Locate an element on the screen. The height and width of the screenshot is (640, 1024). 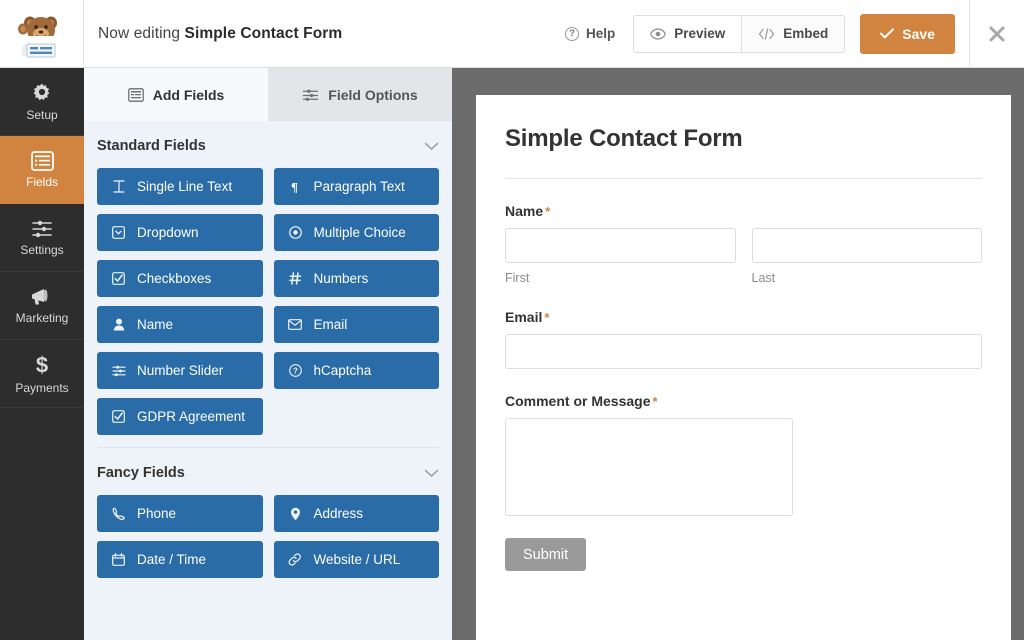
sidebar-label-payments: Payments is located at coordinates (42, 387).